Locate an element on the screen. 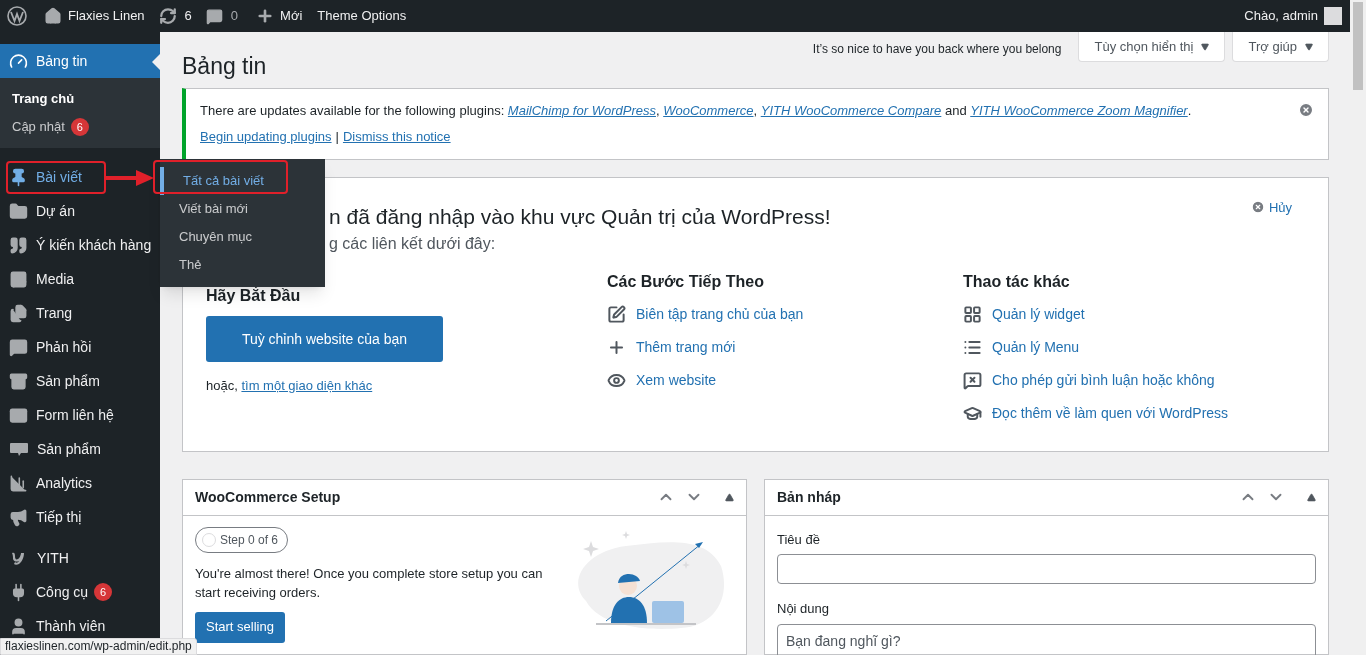  sidebar-item: YITH is located at coordinates (80, 558).